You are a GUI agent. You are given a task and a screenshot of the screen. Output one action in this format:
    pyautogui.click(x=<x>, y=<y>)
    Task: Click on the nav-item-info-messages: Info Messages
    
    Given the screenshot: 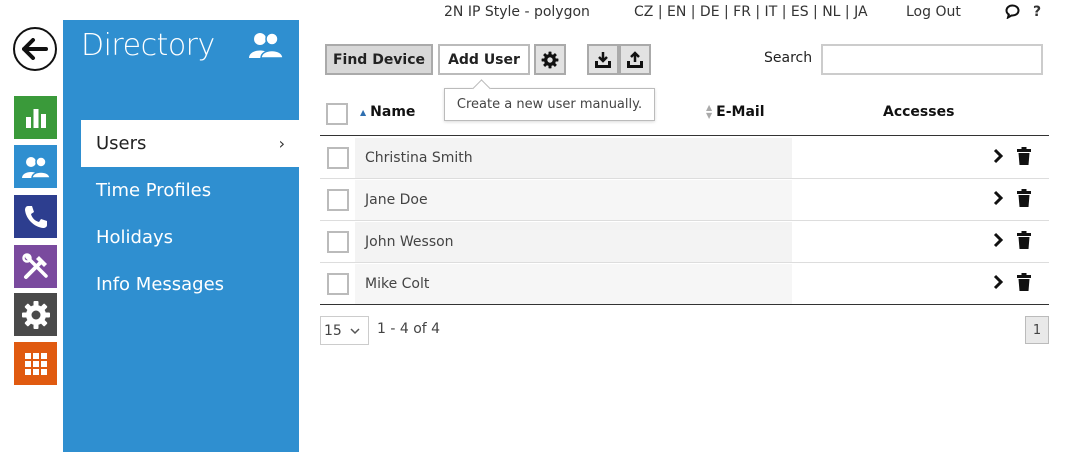 What is the action you would take?
    pyautogui.click(x=190, y=284)
    